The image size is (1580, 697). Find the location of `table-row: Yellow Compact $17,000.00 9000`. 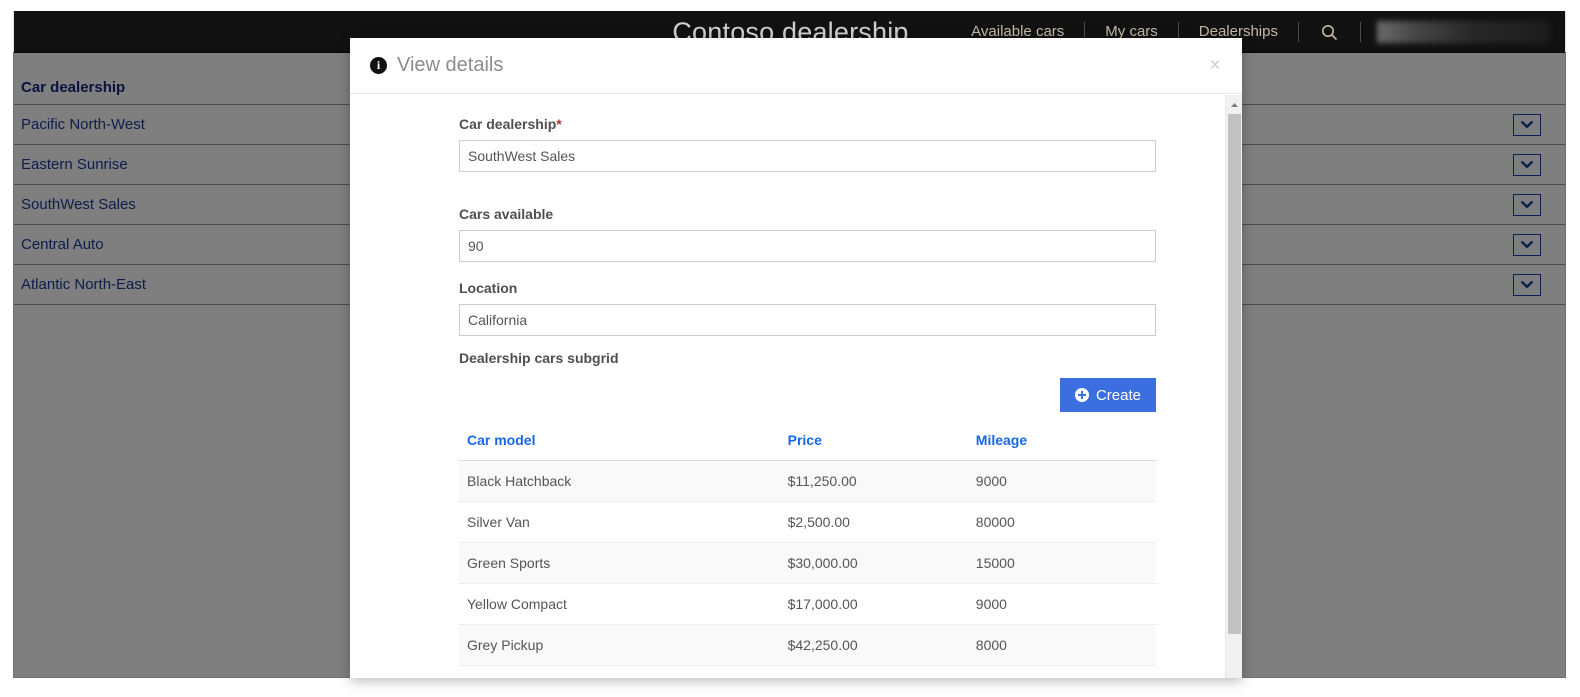

table-row: Yellow Compact $17,000.00 9000 is located at coordinates (807, 604).